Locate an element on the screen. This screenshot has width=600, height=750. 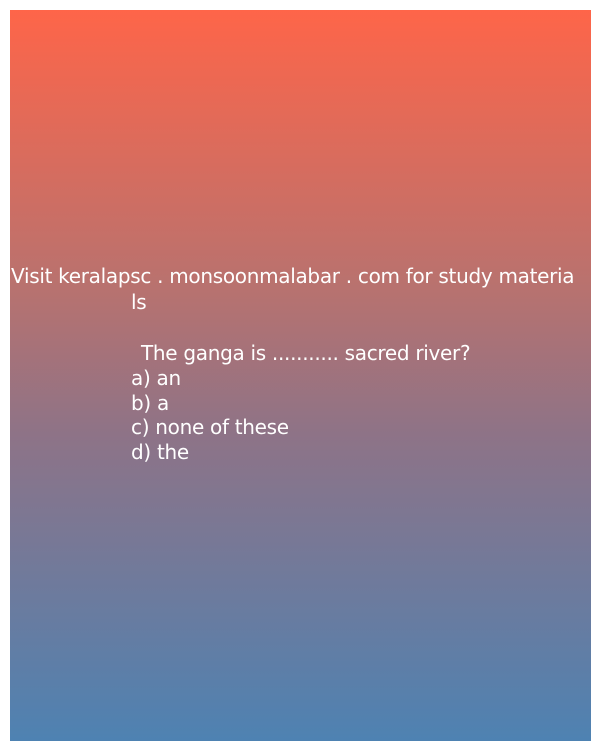
question-text: The ganga is ........... sacred river? is located at coordinates (306, 353).